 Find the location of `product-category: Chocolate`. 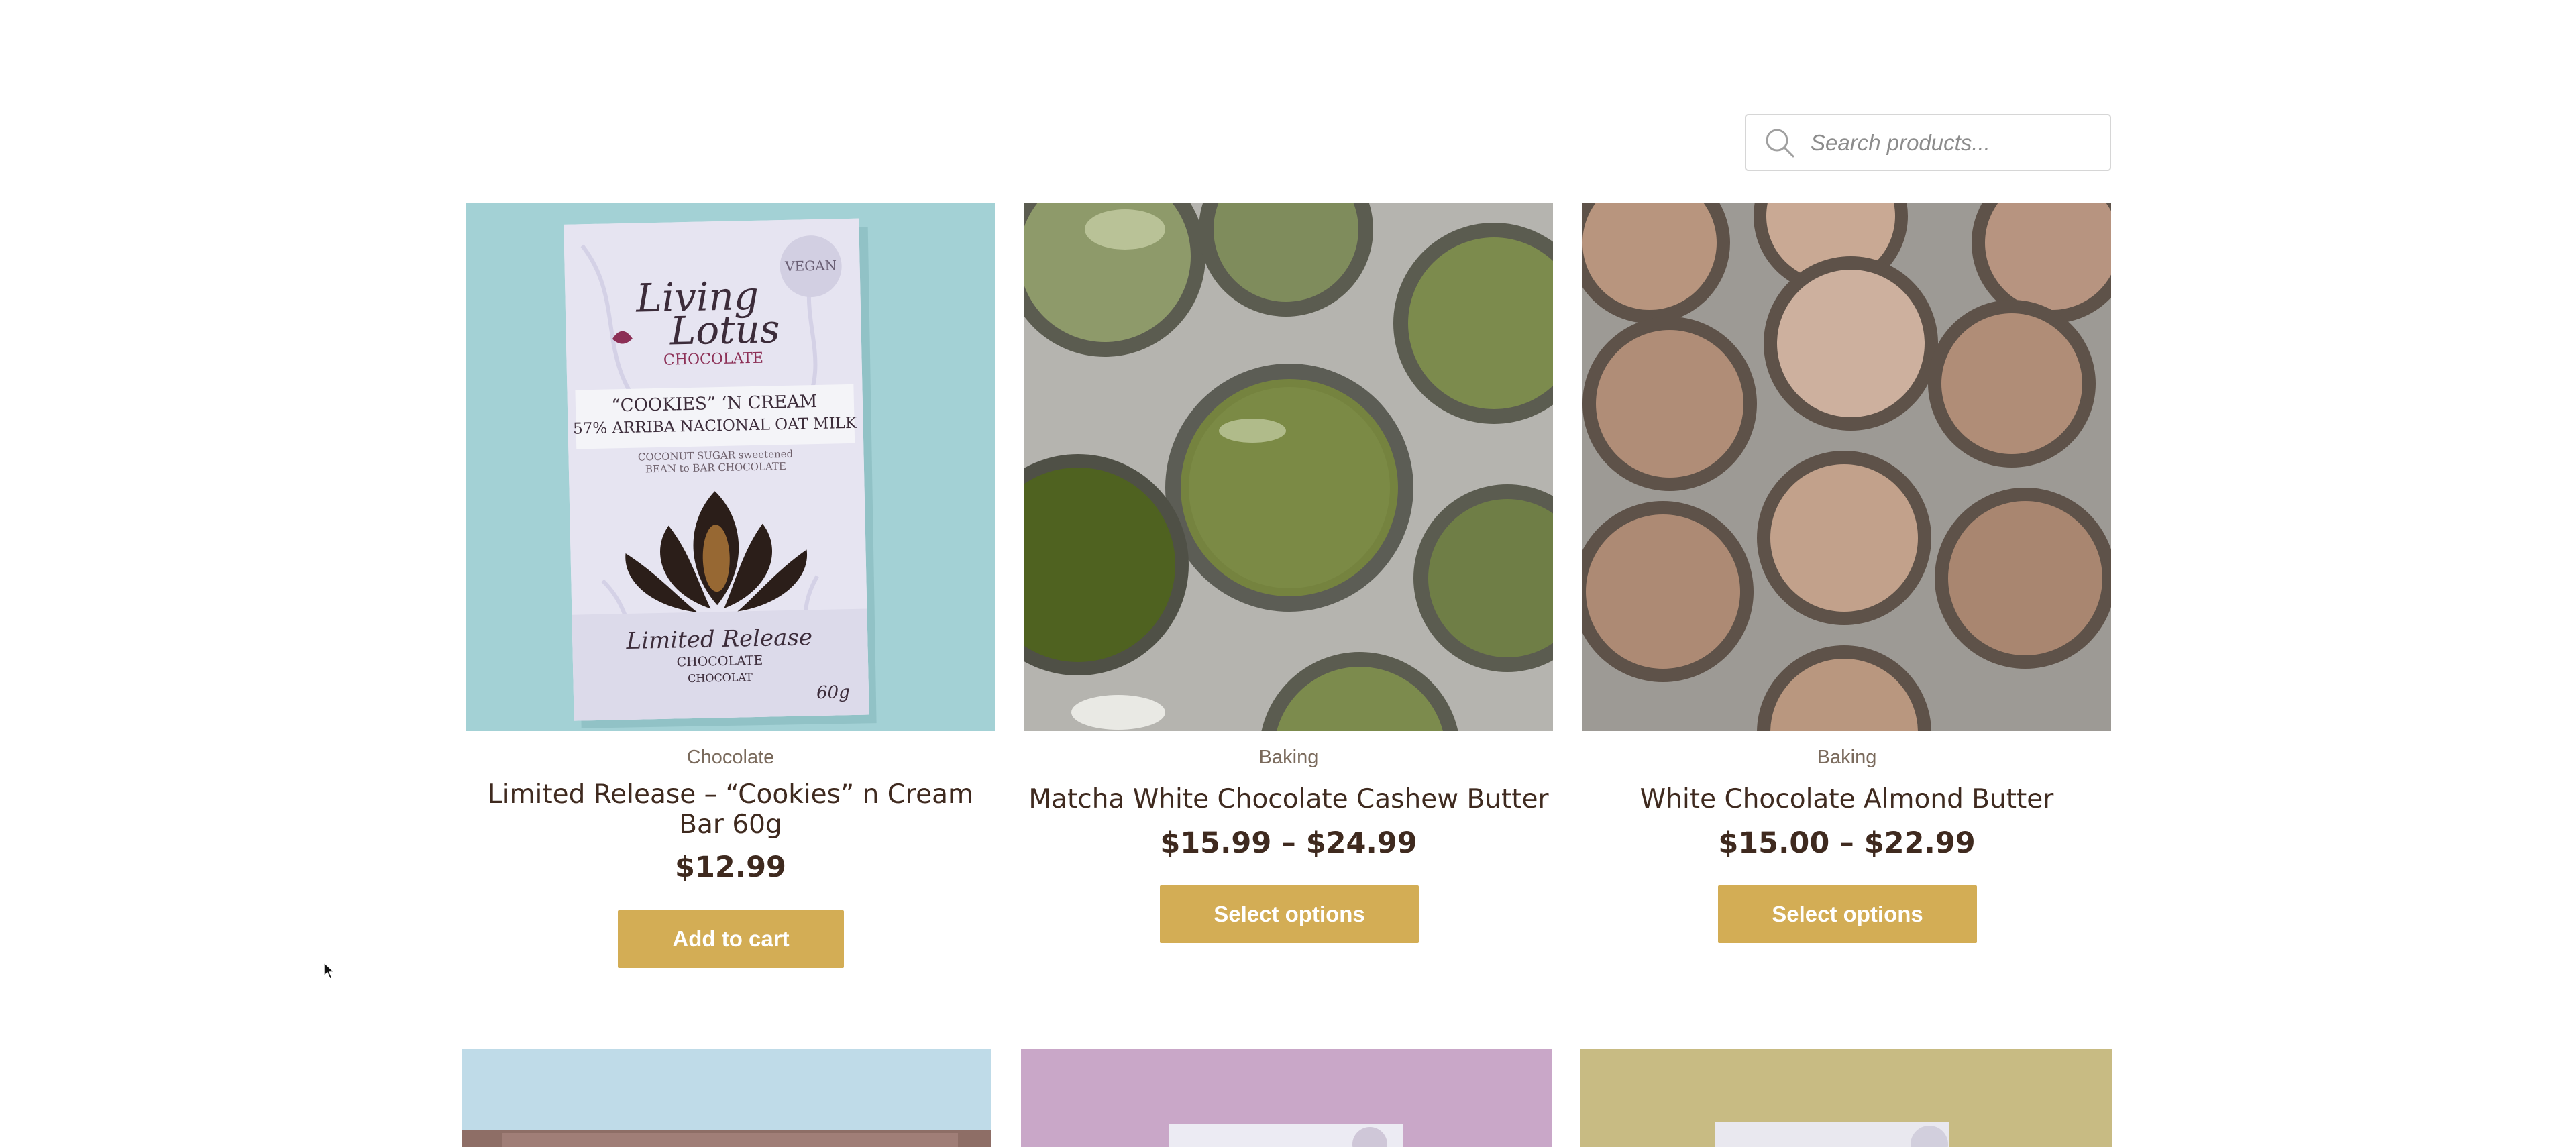

product-category: Chocolate is located at coordinates (730, 758).